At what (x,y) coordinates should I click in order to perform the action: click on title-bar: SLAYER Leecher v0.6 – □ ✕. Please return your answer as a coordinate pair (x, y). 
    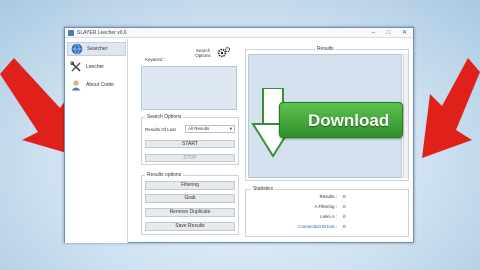
    Looking at the image, I should click on (239, 33).